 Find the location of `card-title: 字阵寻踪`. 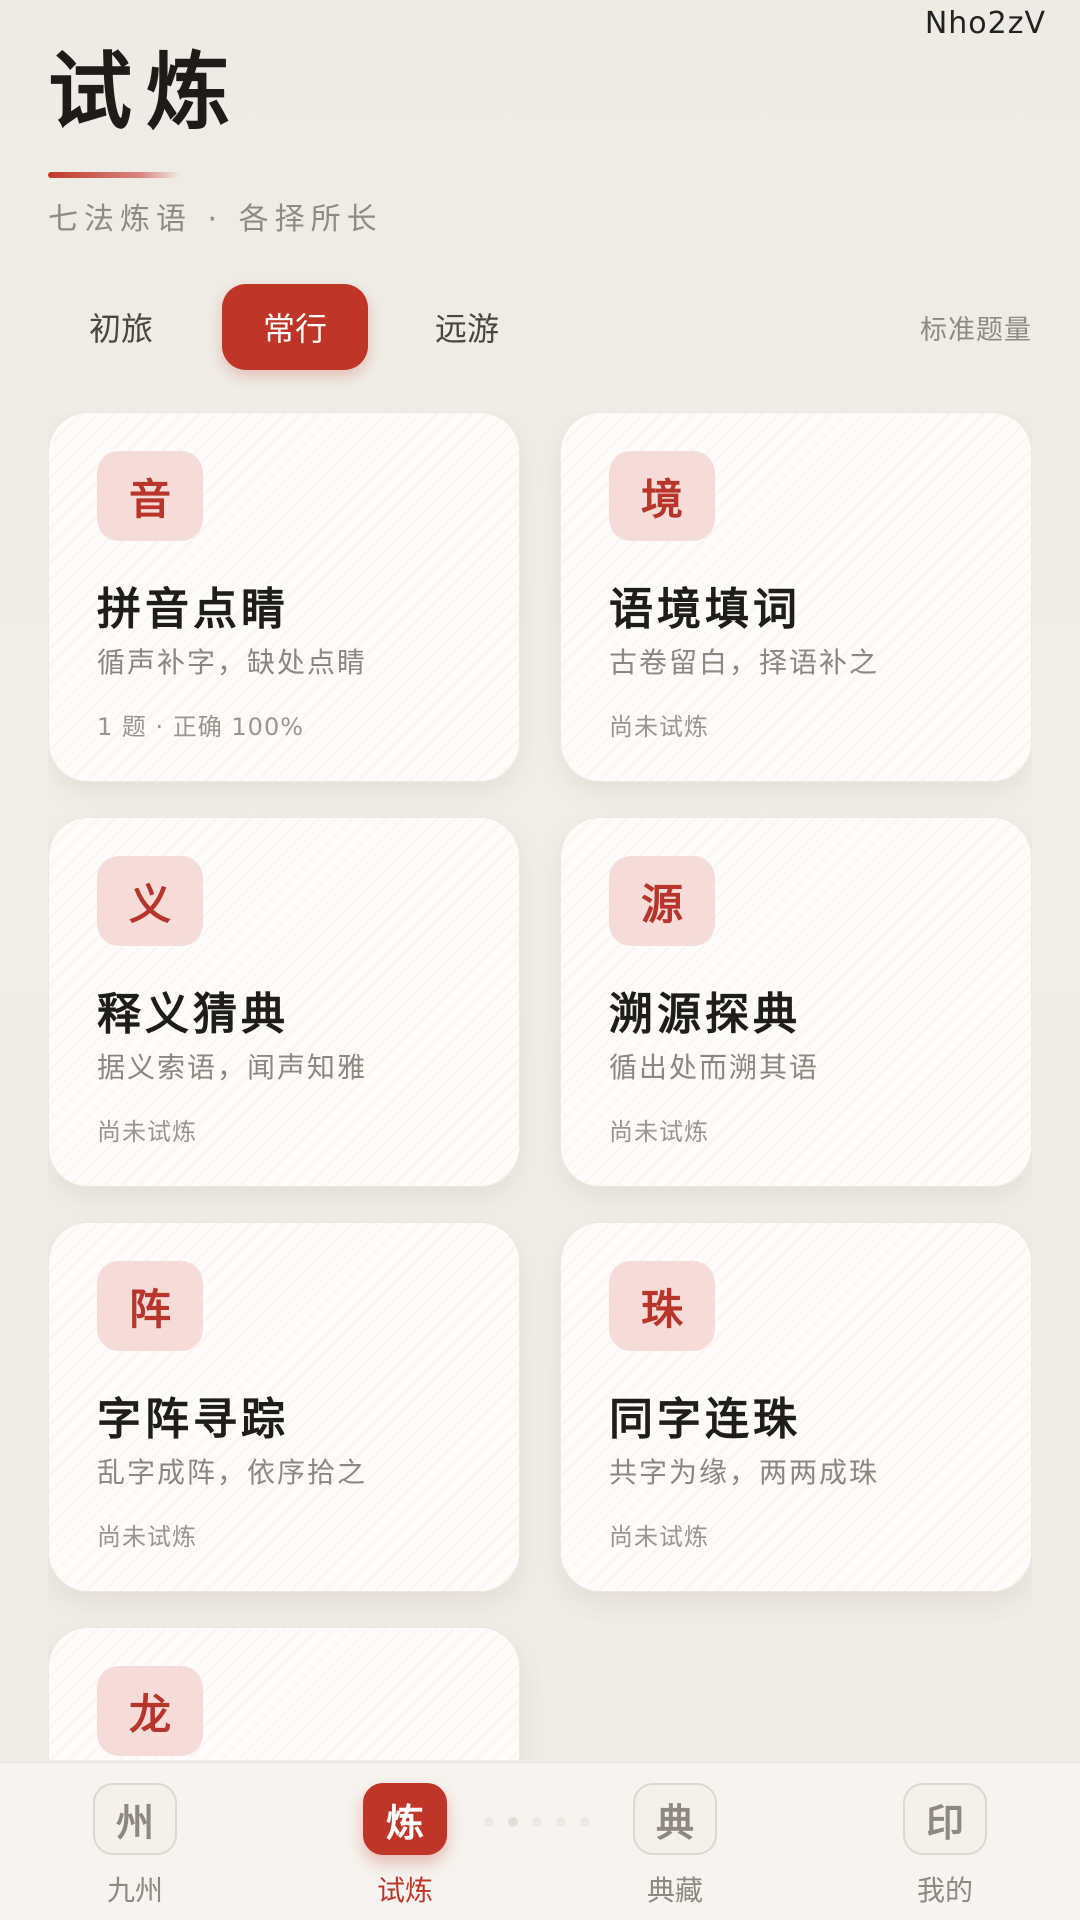

card-title: 字阵寻踪 is located at coordinates (193, 1419).